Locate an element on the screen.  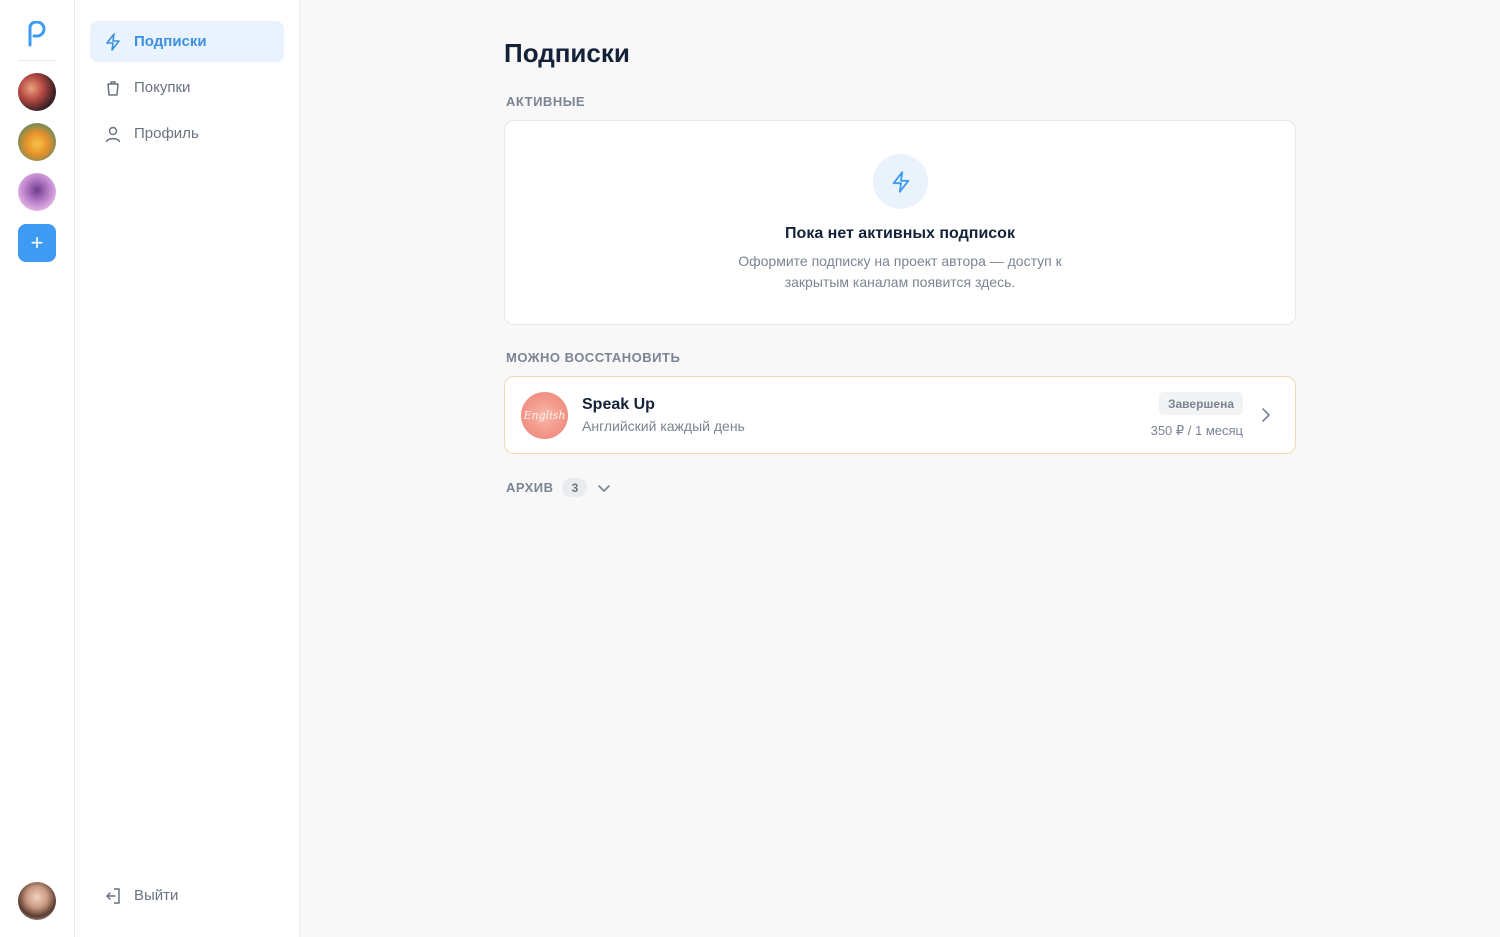
empty-state-title: Пока нет активных подписок is located at coordinates (900, 233).